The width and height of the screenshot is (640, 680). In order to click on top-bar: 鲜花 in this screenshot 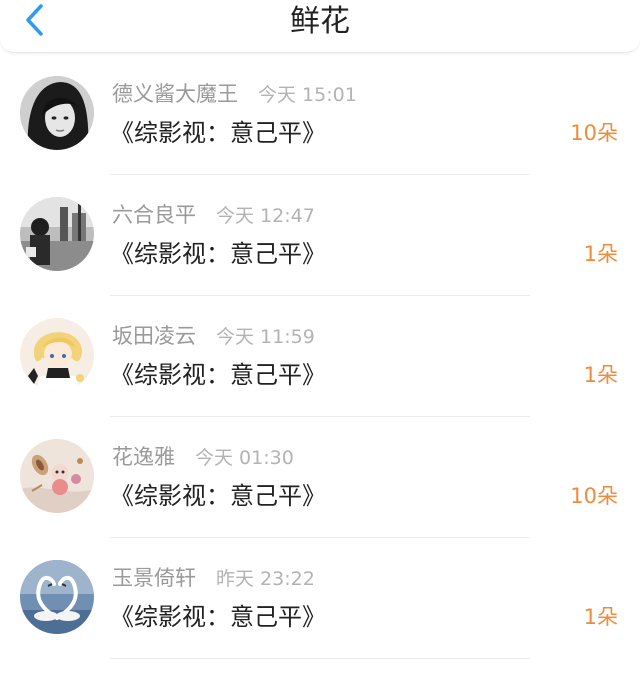, I will do `click(320, 26)`.